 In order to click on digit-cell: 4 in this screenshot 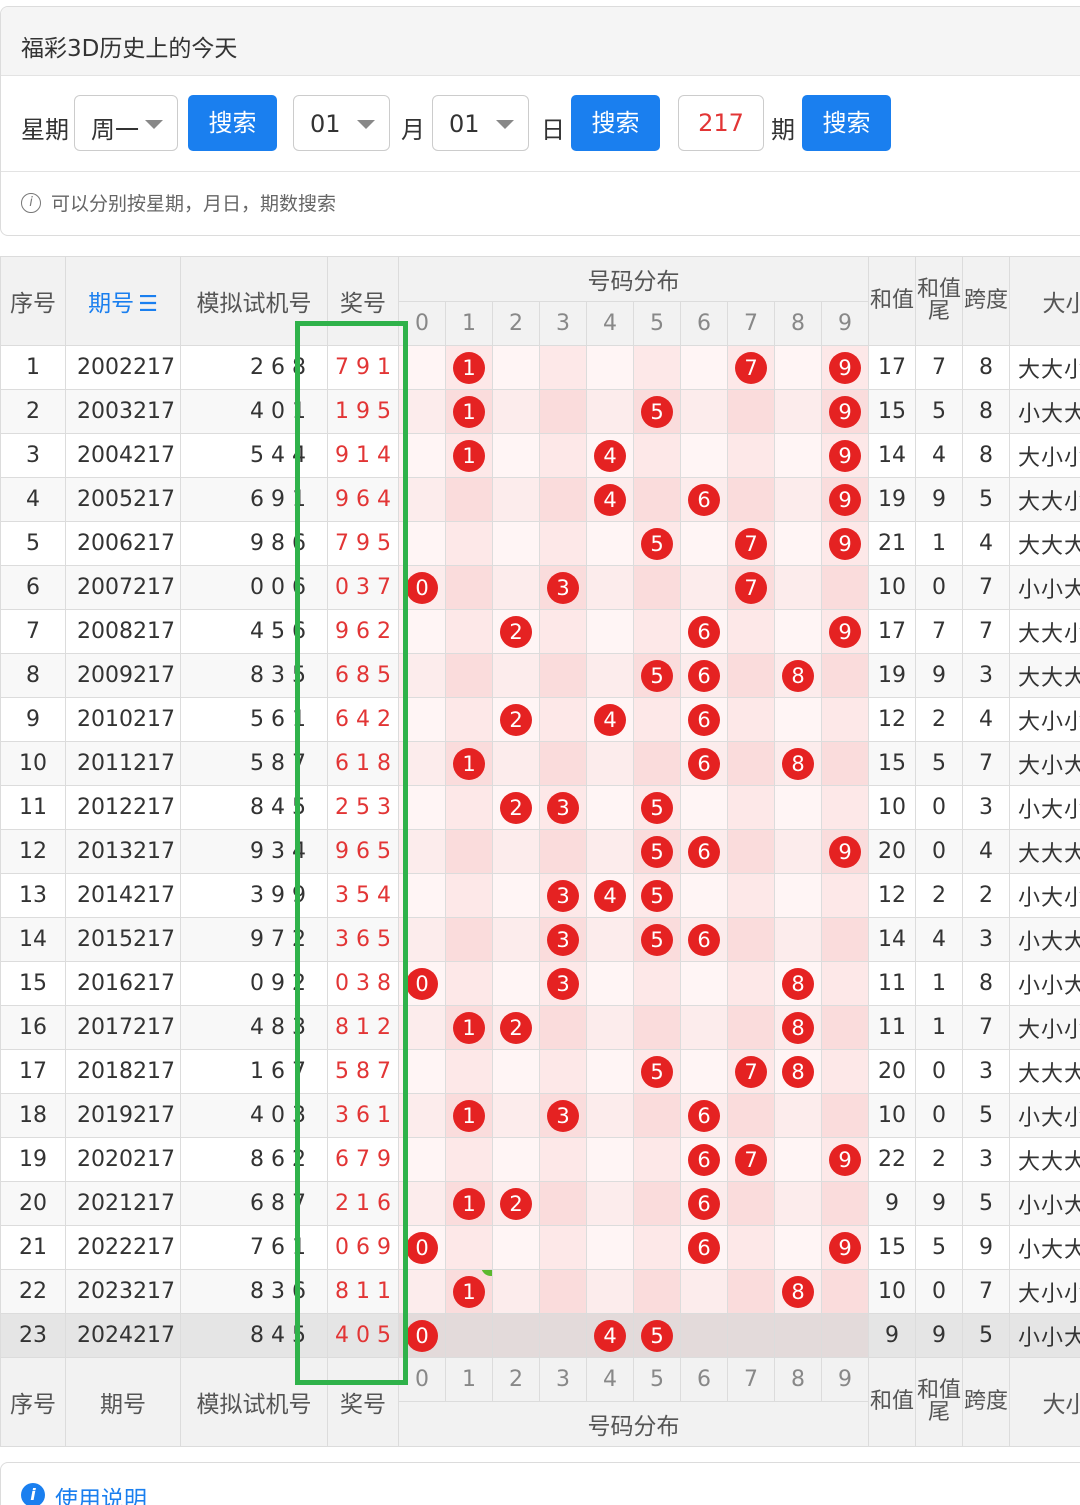, I will do `click(610, 895)`.